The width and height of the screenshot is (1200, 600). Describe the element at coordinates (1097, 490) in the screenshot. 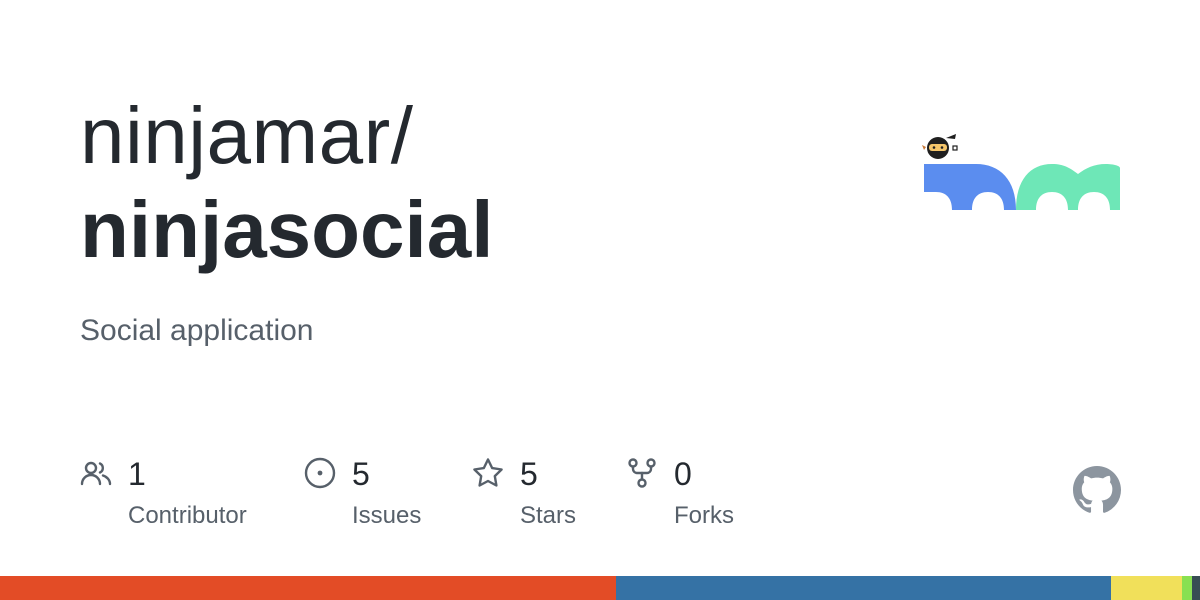

I see `github-octocat-icon` at that location.